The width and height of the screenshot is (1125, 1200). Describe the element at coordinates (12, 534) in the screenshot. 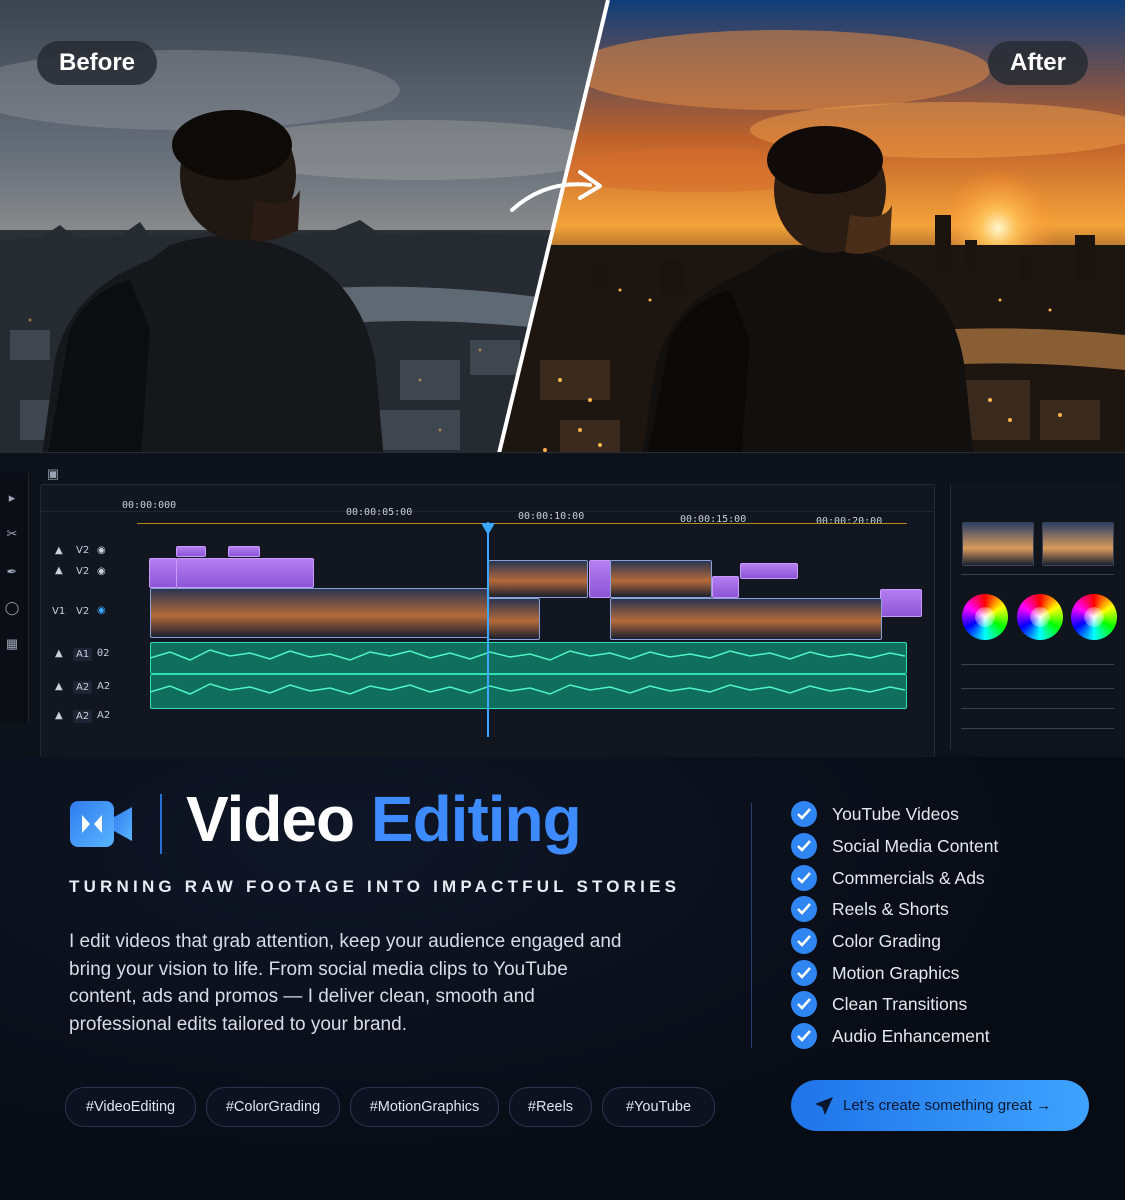

I see `razor-tool-icon: ✂` at that location.